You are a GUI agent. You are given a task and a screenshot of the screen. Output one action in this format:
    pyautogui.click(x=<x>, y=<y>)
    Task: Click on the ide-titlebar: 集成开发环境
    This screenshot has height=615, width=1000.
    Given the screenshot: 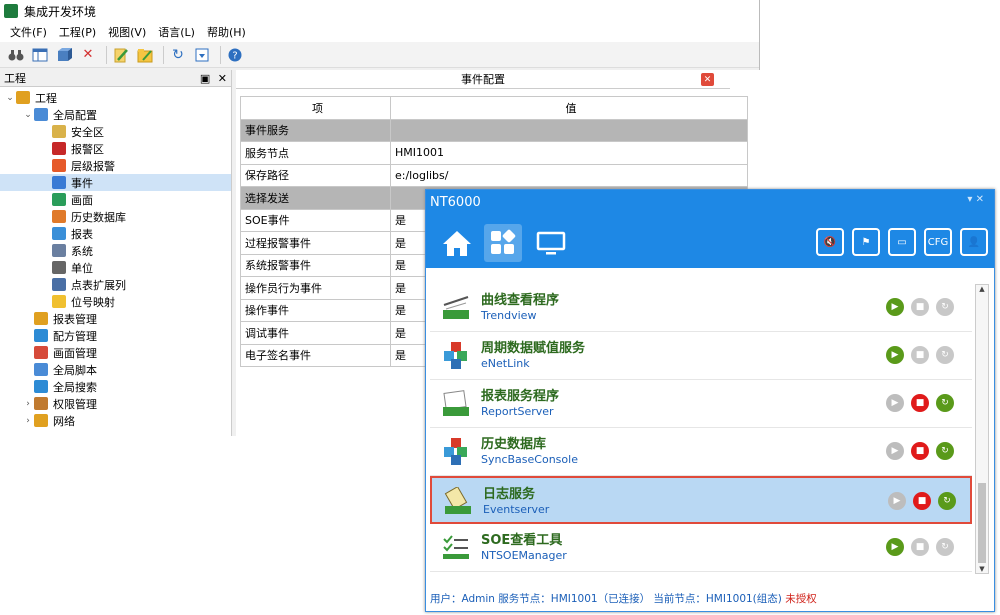 What is the action you would take?
    pyautogui.click(x=379, y=11)
    